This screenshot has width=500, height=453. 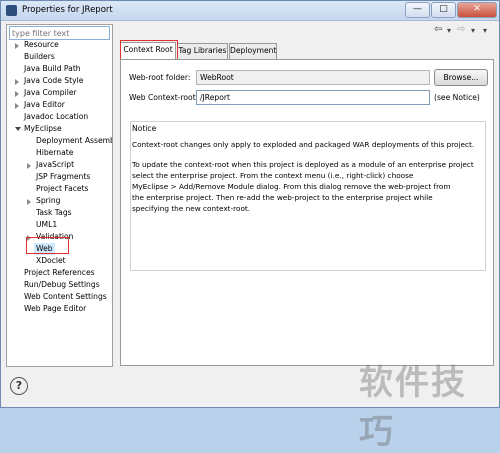 I want to click on window-title: Properties for JReport, so click(x=67, y=10).